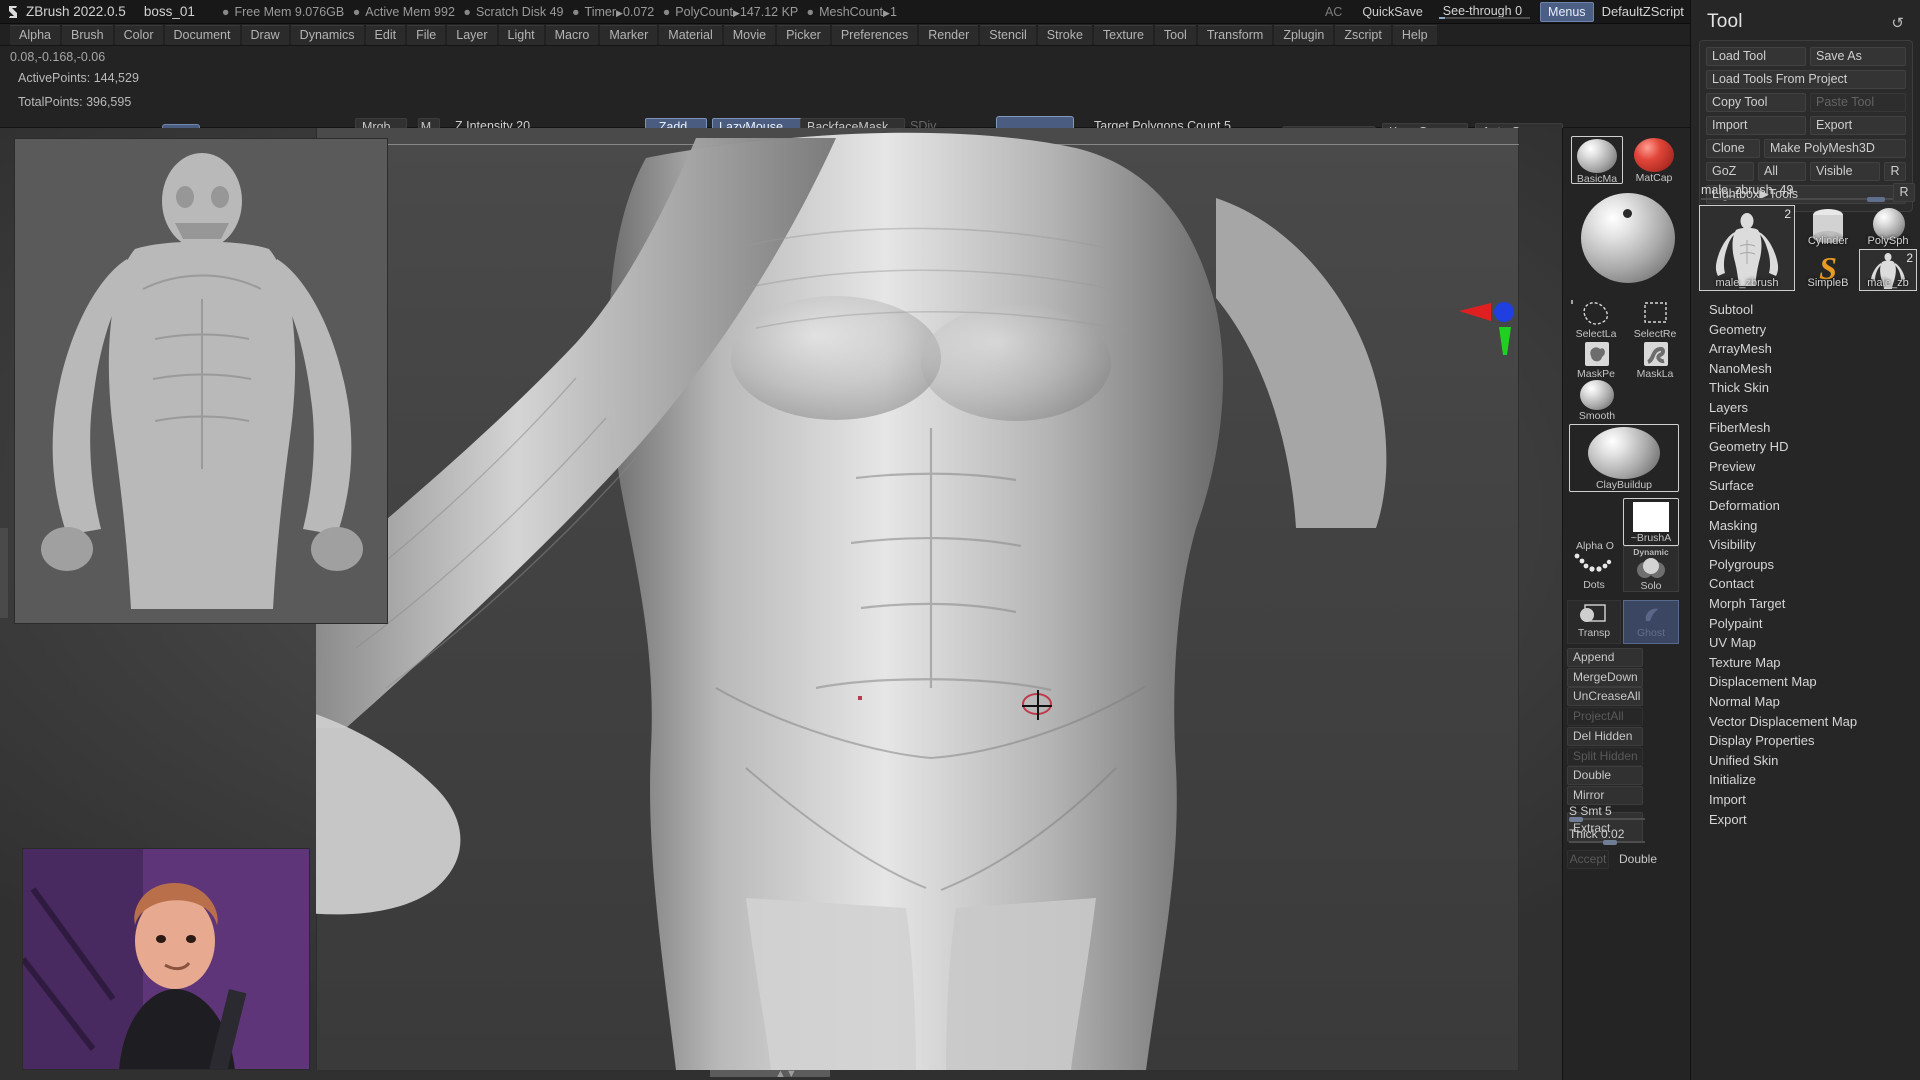 The image size is (1920, 1080). Describe the element at coordinates (1655, 360) in the screenshot. I see `brush-masklasso: MaskLa` at that location.